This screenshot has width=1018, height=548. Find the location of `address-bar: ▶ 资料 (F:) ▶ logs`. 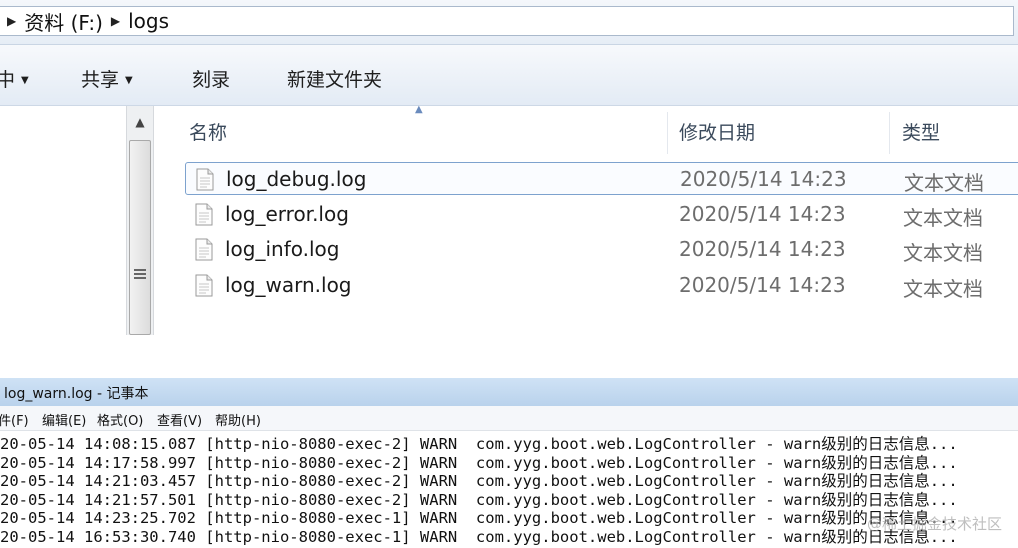

address-bar: ▶ 资料 (F:) ▶ logs is located at coordinates (509, 22).